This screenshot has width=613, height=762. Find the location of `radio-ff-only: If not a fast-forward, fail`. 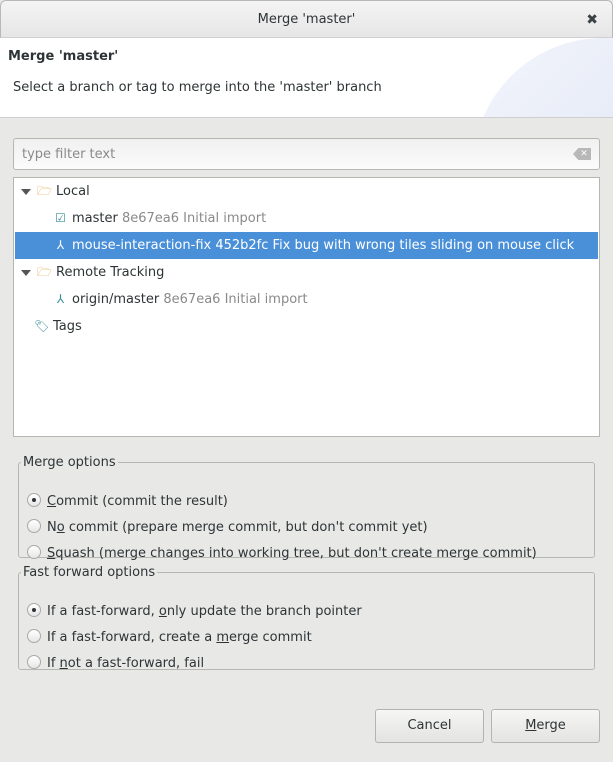

radio-ff-only: If not a fast-forward, fail is located at coordinates (115, 664).